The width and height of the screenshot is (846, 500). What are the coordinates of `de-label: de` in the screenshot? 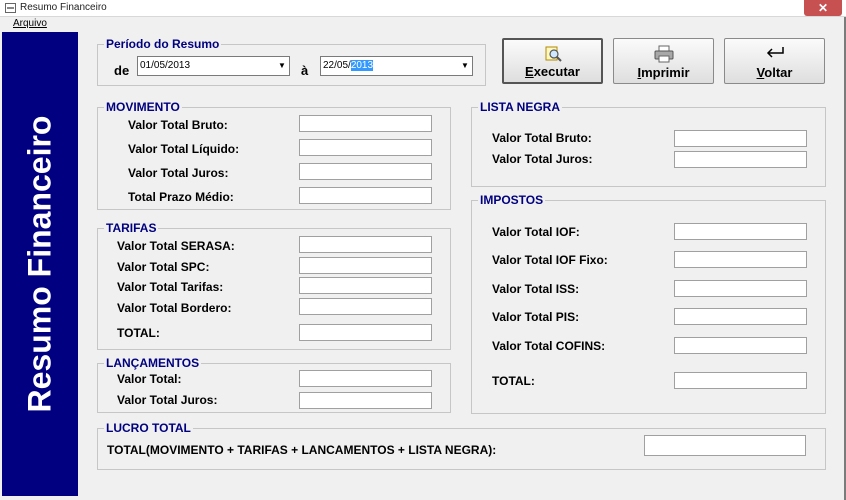 It's located at (122, 70).